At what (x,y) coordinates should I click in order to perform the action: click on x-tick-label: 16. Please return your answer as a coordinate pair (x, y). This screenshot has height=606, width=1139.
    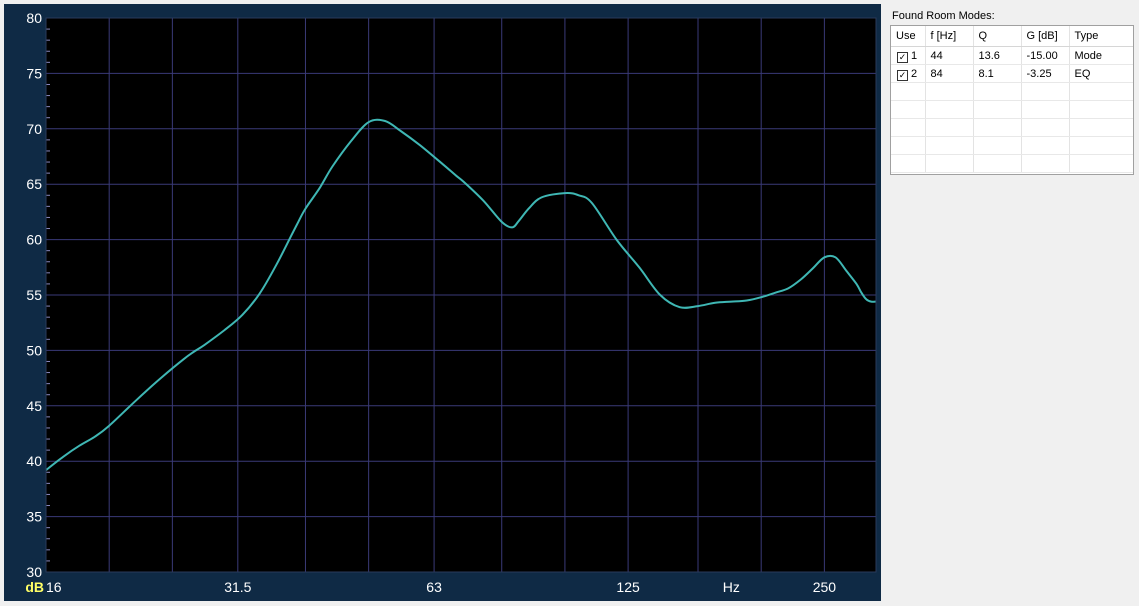
    Looking at the image, I should click on (54, 587).